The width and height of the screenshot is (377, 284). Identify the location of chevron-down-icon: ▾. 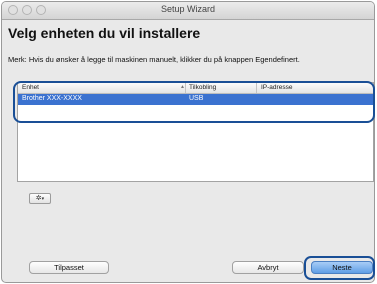
(43, 199).